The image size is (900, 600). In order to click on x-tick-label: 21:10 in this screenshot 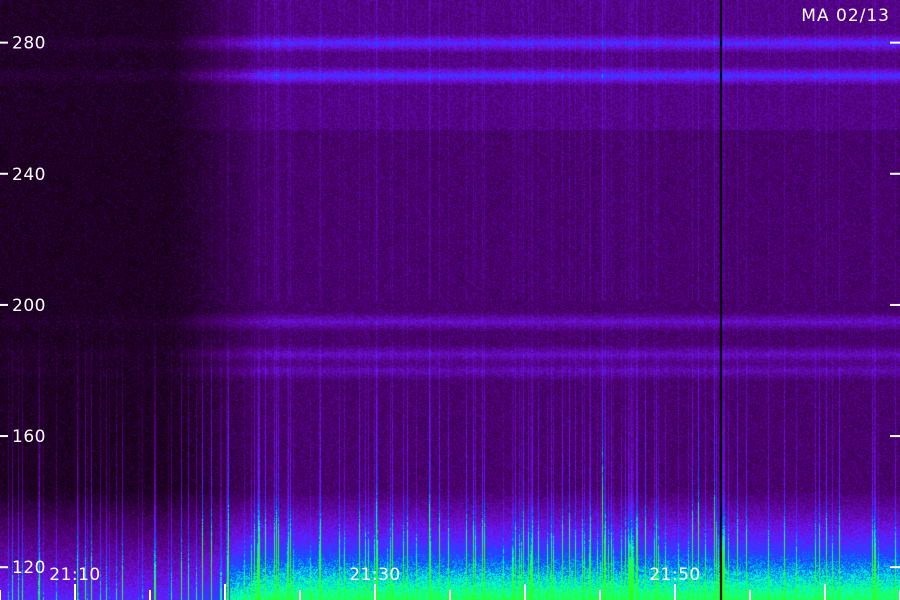, I will do `click(75, 575)`.